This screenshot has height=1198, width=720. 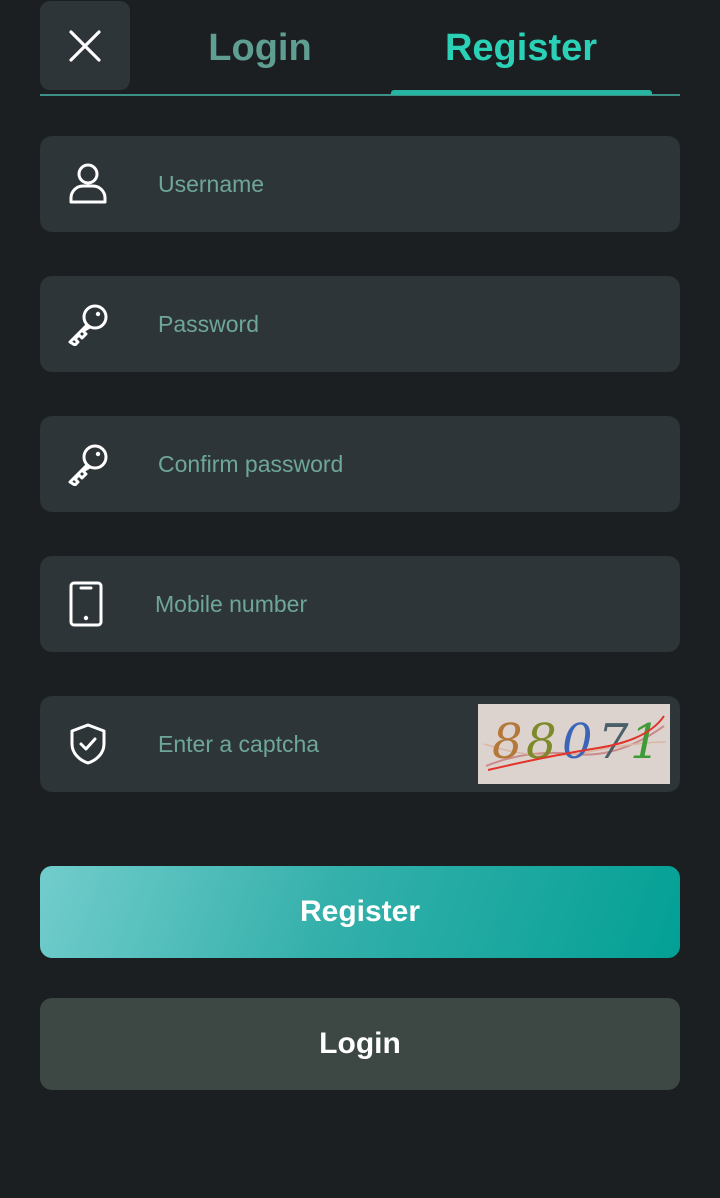 I want to click on password-field, so click(x=360, y=324).